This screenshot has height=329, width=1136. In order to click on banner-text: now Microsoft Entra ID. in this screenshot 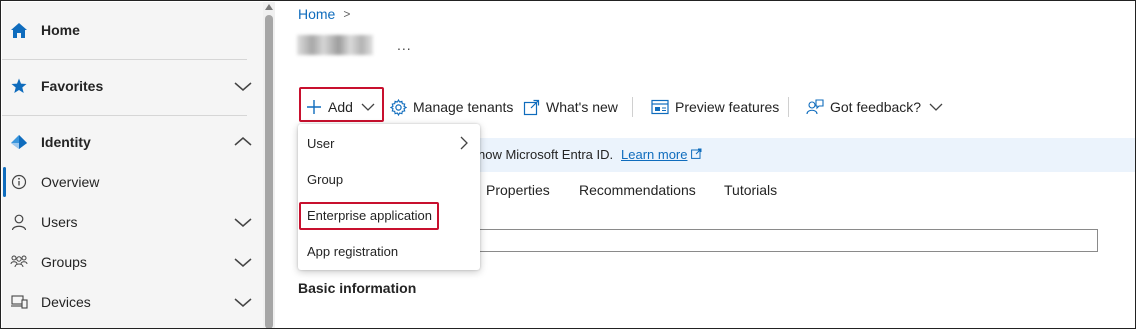, I will do `click(546, 154)`.